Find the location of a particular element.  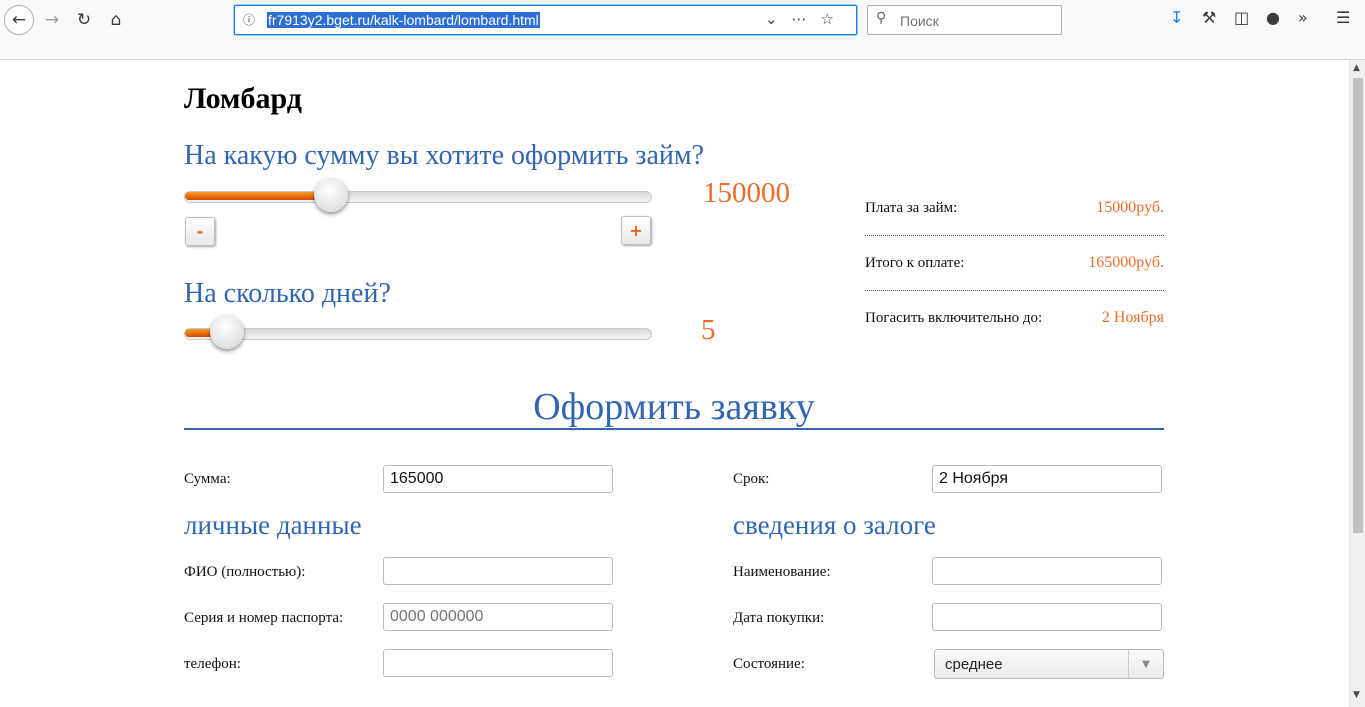

item-name-input is located at coordinates (1047, 571).